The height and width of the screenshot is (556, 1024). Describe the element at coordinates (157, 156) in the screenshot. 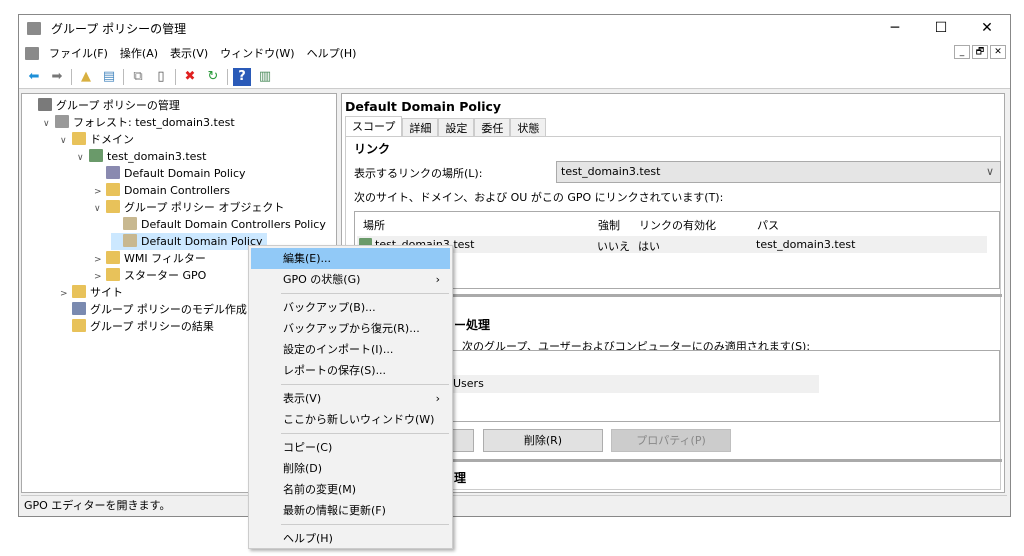

I see `tree-item-label: test_domain3.test` at that location.